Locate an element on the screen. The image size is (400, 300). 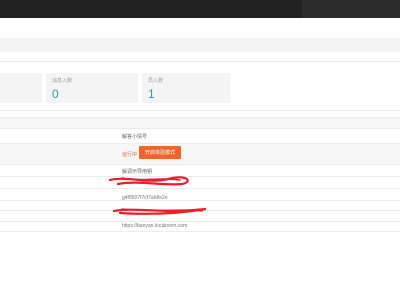
stat-card-first is located at coordinates (21, 88).